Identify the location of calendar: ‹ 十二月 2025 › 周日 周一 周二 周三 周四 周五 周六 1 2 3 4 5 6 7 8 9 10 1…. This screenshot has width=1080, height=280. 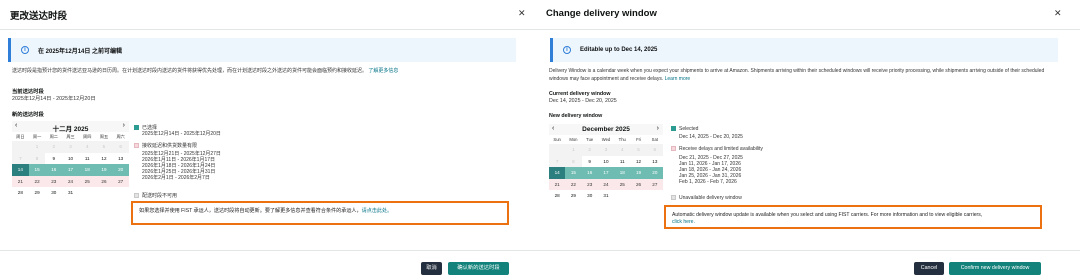
(71, 160).